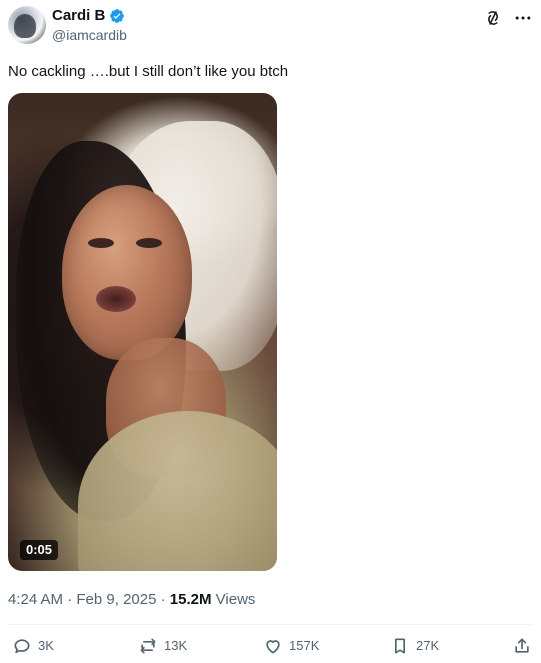 This screenshot has height=663, width=541. Describe the element at coordinates (493, 18) in the screenshot. I see `grok-icon` at that location.